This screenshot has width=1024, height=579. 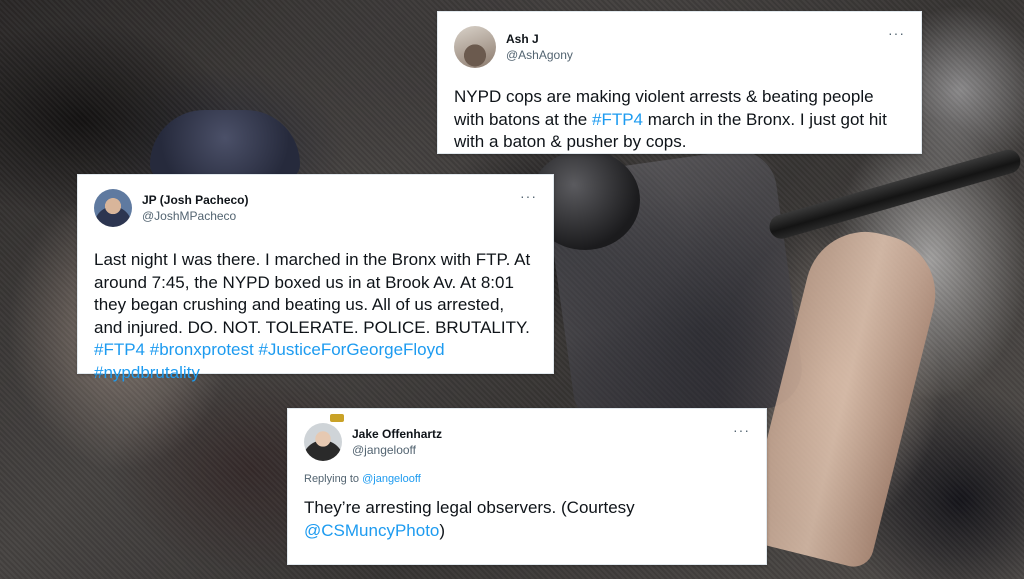 What do you see at coordinates (539, 55) in the screenshot?
I see `user-handle: @AshAgony` at bounding box center [539, 55].